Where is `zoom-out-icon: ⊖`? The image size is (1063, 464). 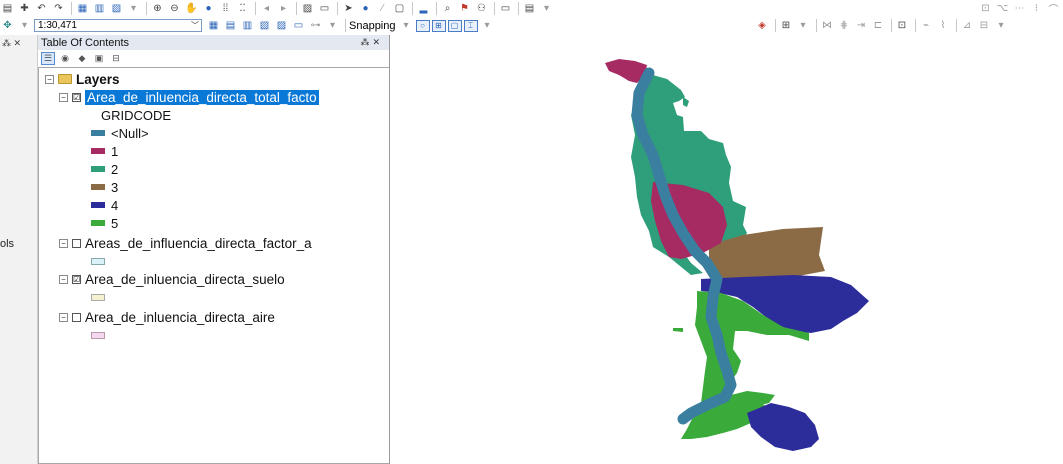 zoom-out-icon: ⊖ is located at coordinates (174, 8).